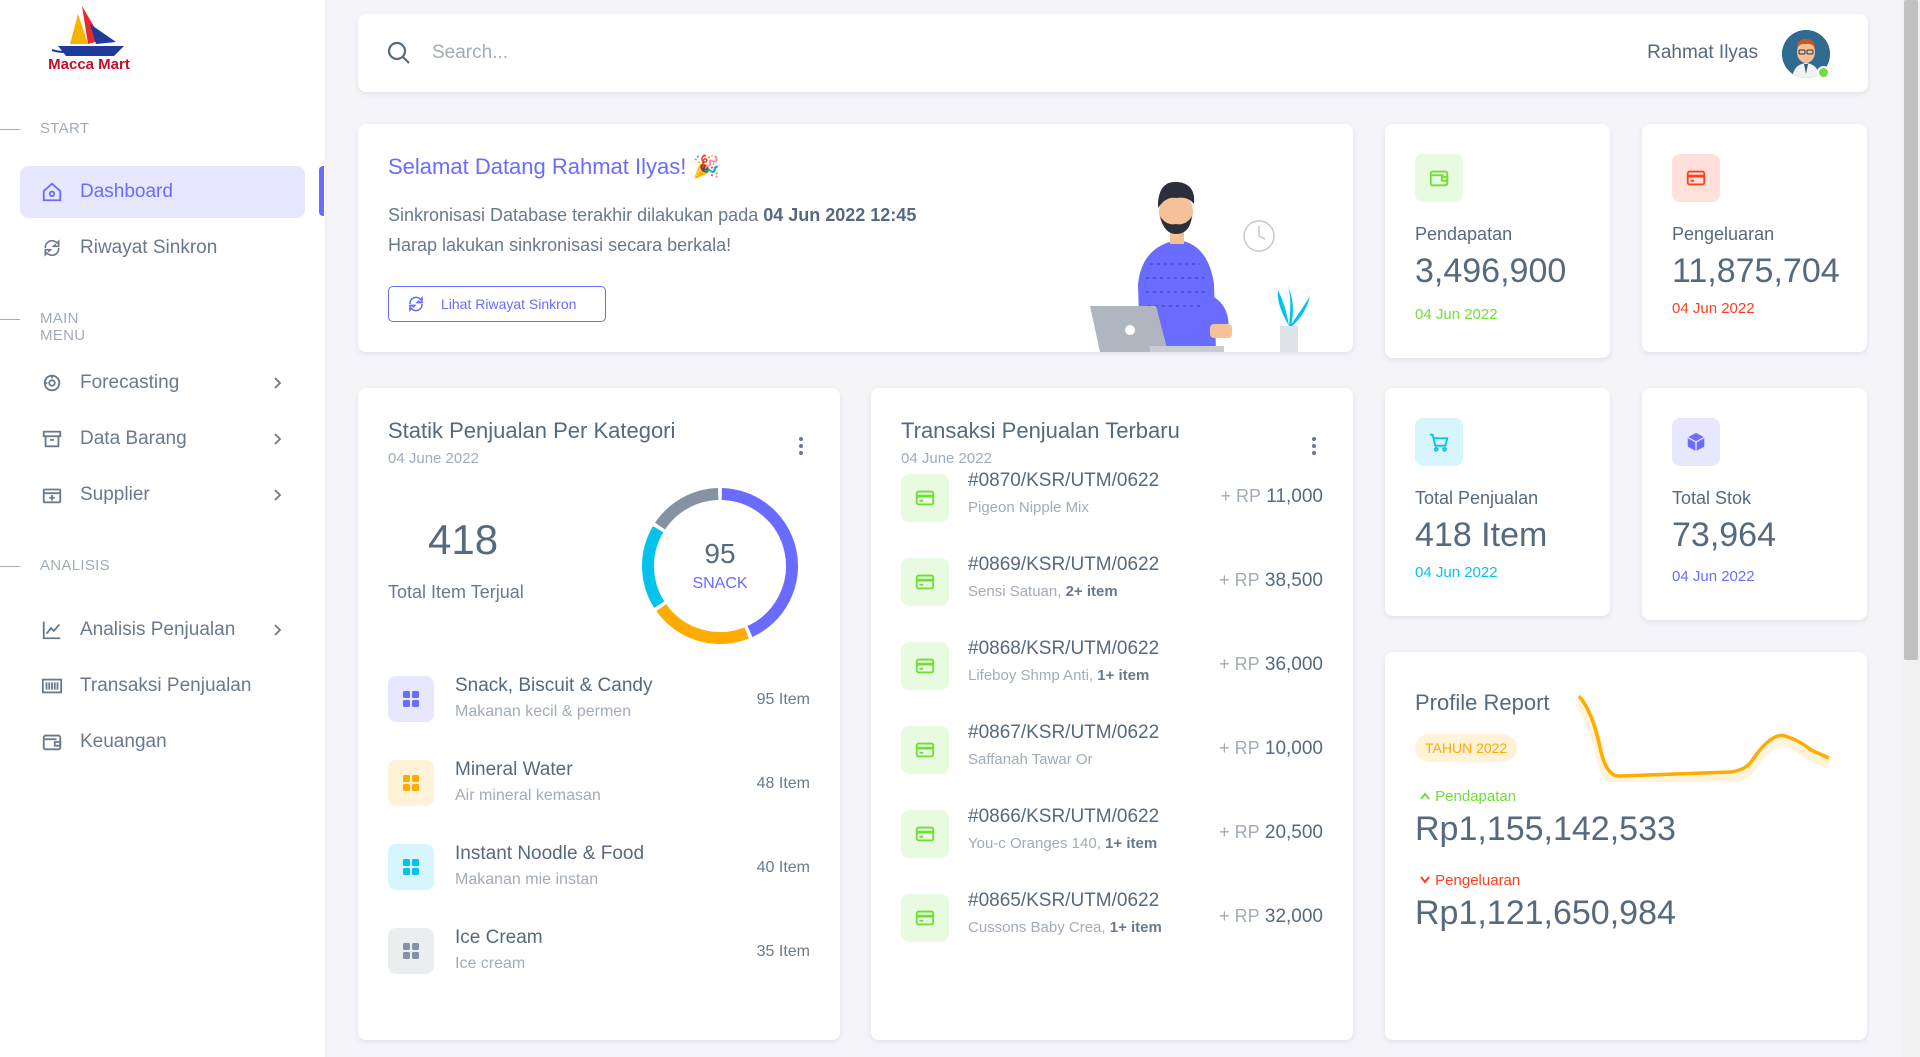  What do you see at coordinates (682, 53) in the screenshot?
I see `search-input` at bounding box center [682, 53].